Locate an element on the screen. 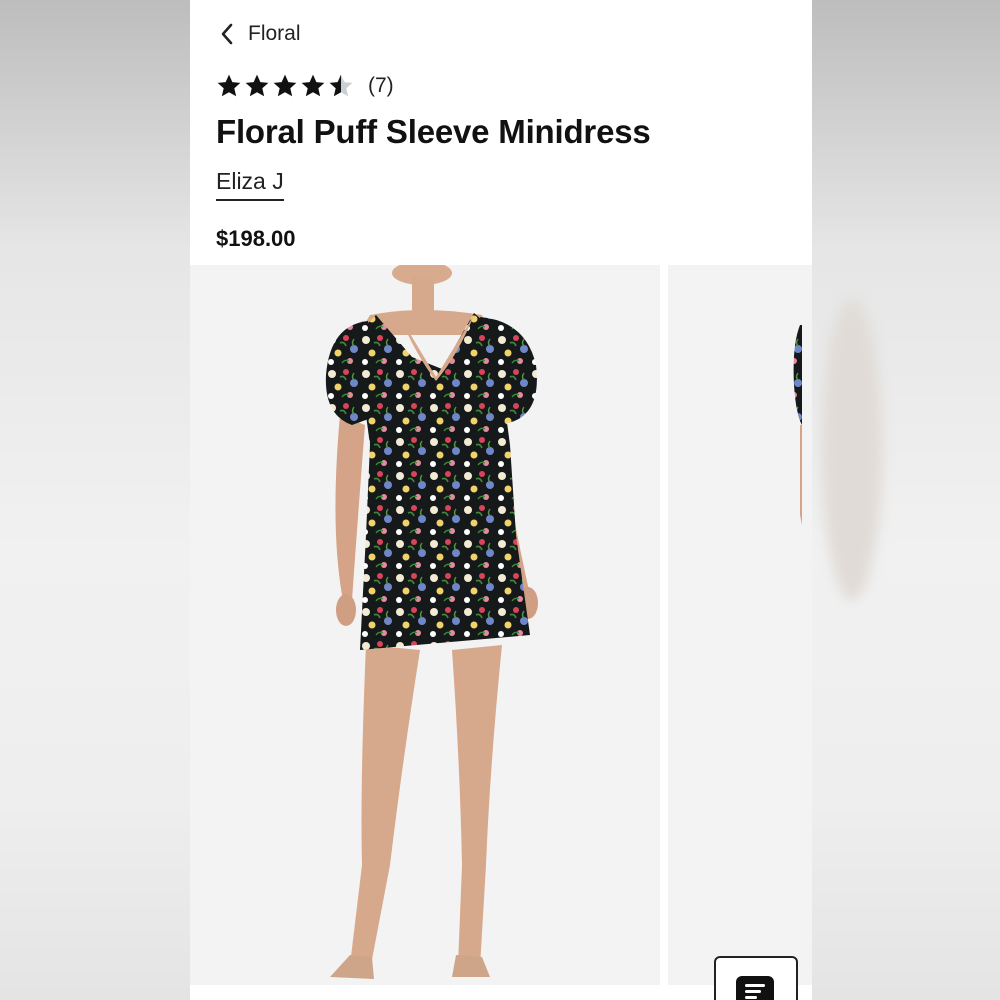 The width and height of the screenshot is (1000, 1000). brand-link: Eliza J is located at coordinates (250, 184).